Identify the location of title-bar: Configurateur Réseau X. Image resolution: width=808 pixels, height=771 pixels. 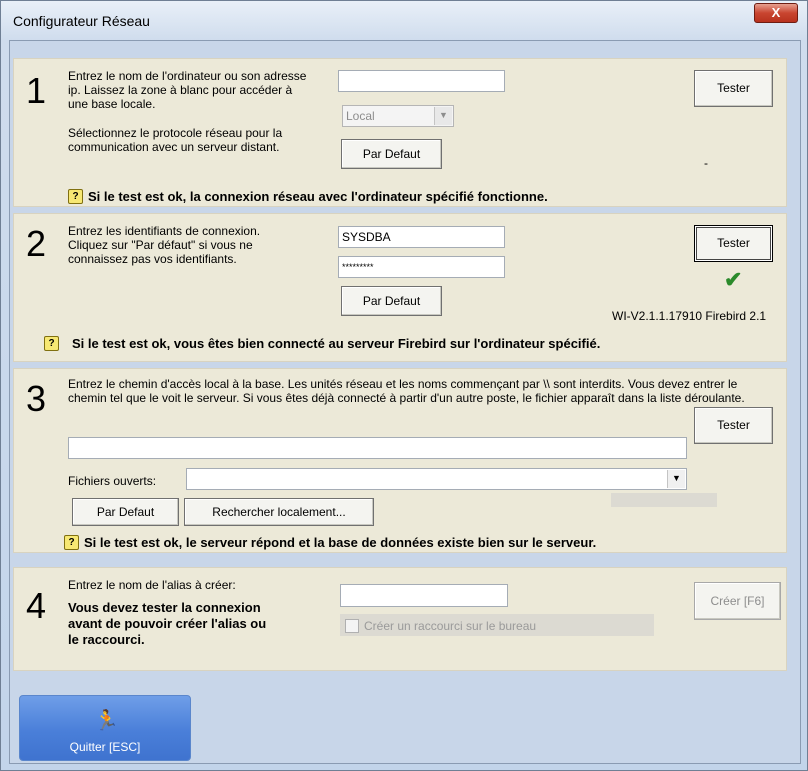
(404, 21).